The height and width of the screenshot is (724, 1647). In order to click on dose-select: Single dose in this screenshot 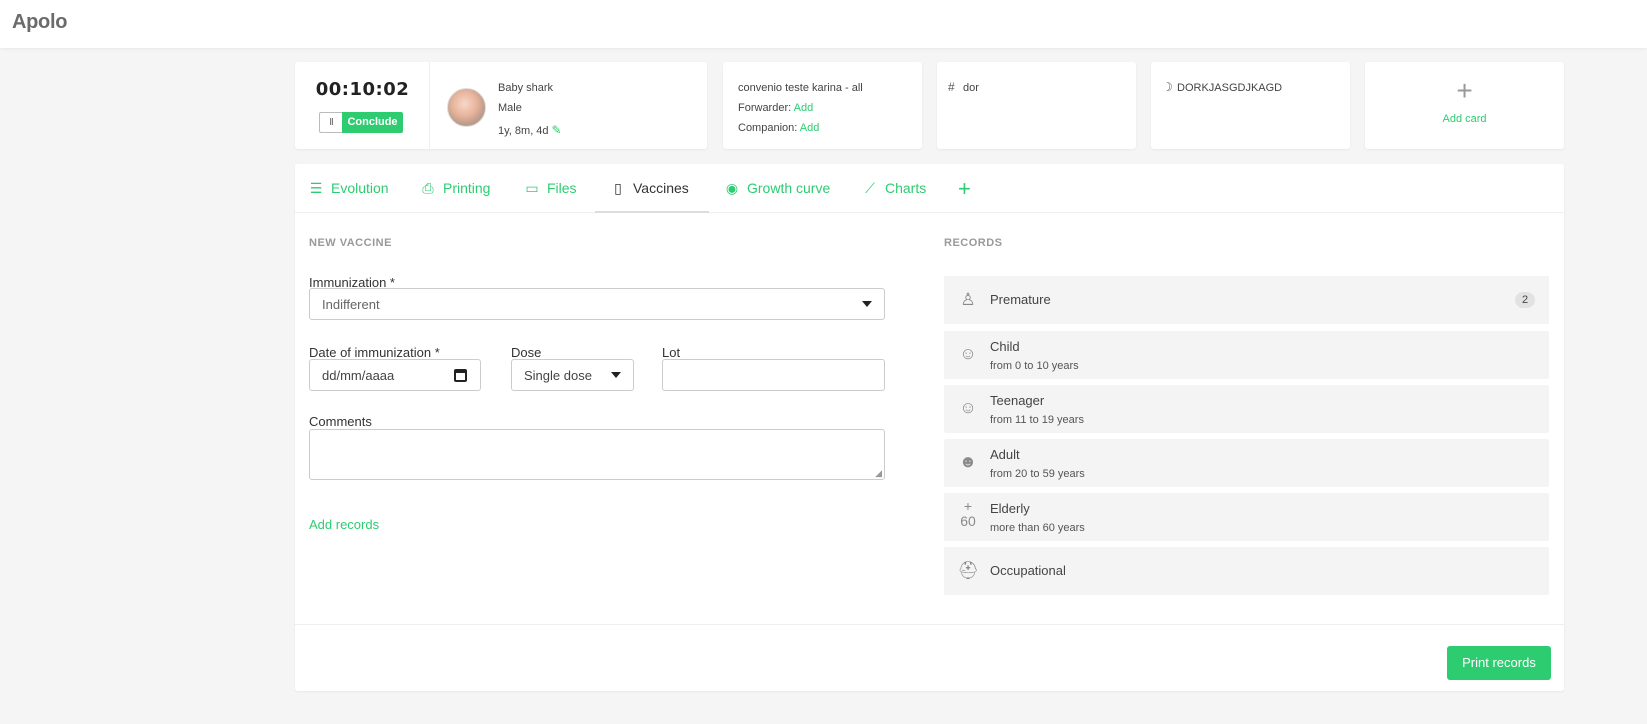, I will do `click(572, 375)`.